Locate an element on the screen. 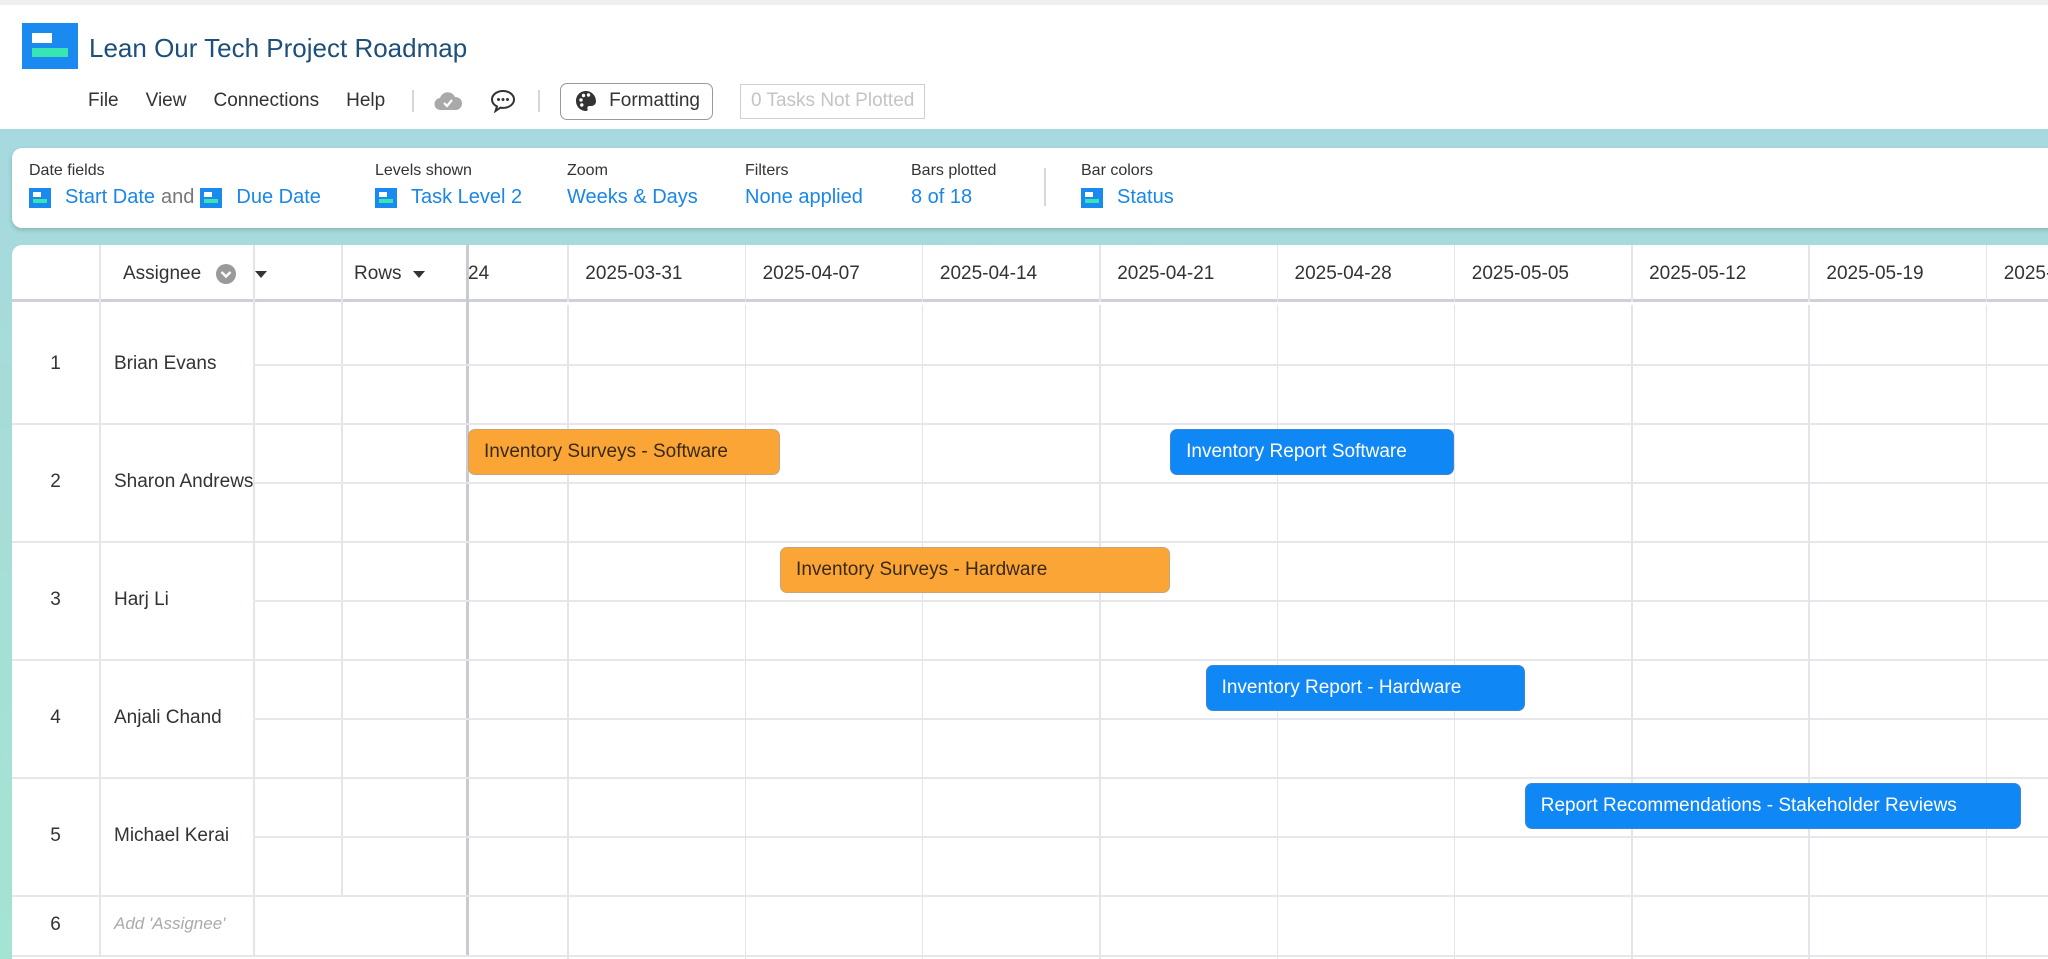 The width and height of the screenshot is (2048, 959). formatting-button: Formatting is located at coordinates (636, 101).